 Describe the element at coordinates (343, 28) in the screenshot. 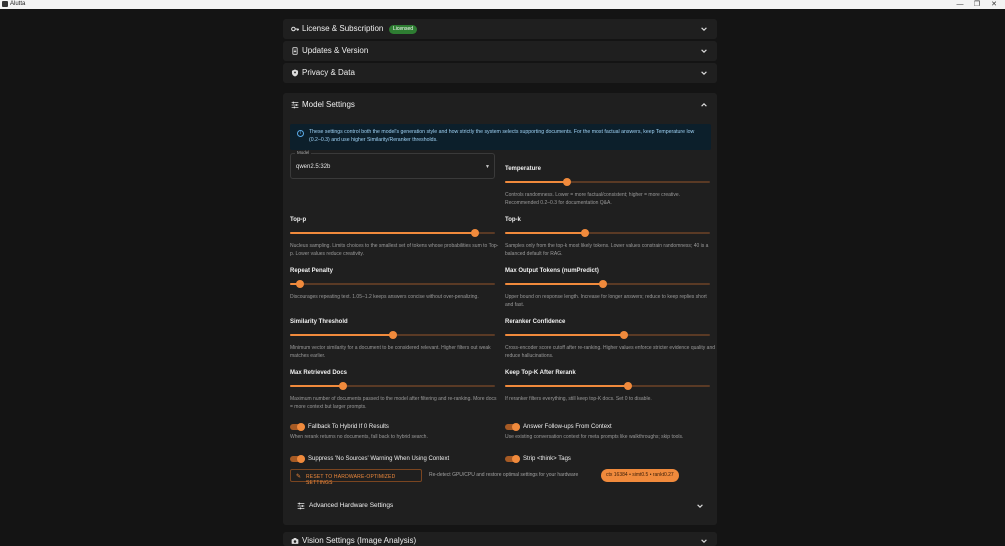

I see `license-section-title: License & Subscription` at that location.